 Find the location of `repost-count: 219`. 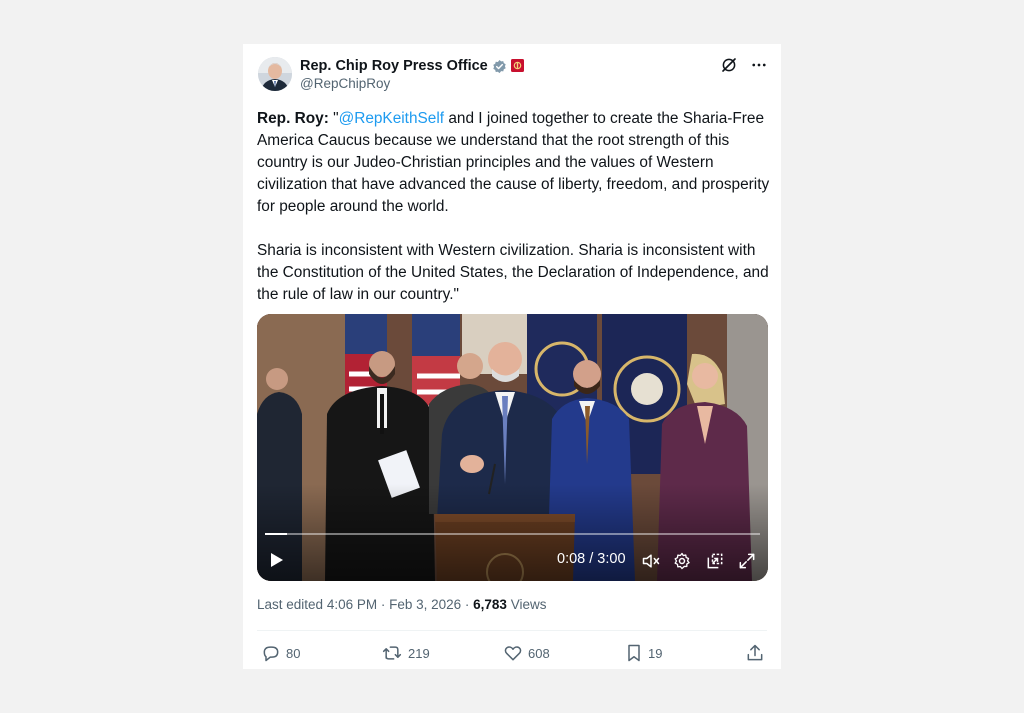

repost-count: 219 is located at coordinates (419, 653).